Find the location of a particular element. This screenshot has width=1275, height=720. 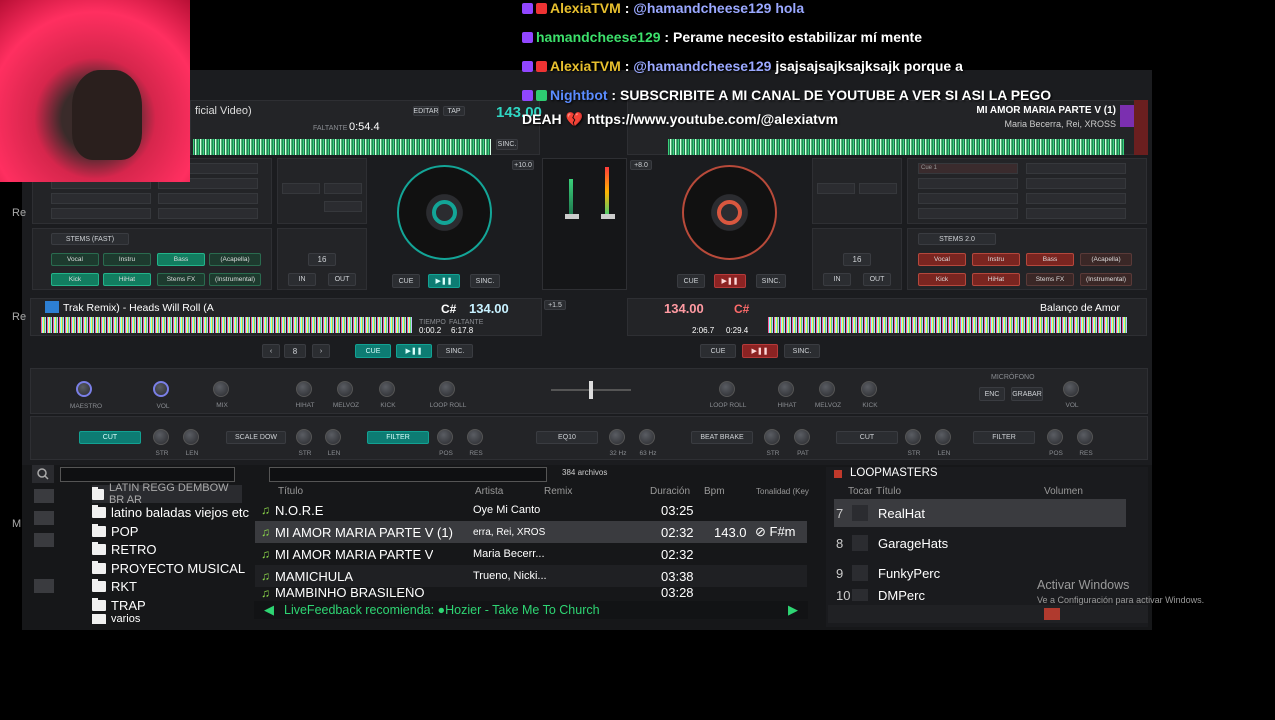

fx4-pat-knob: PAT is located at coordinates (802, 443).